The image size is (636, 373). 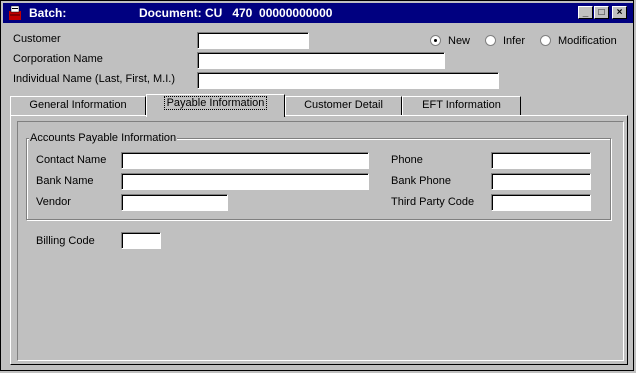 What do you see at coordinates (65, 241) in the screenshot?
I see `billing-code-label: Billing Code` at bounding box center [65, 241].